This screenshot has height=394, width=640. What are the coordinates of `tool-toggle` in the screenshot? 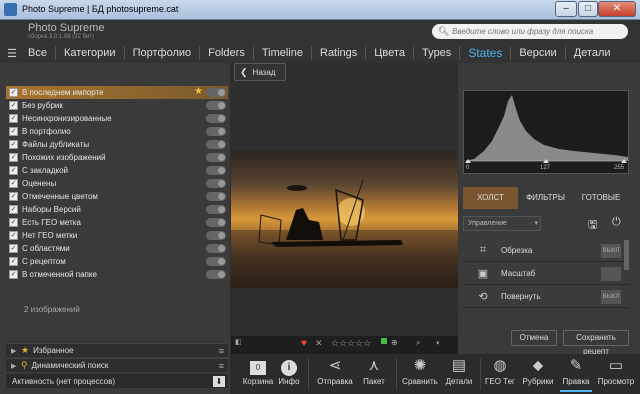 It's located at (611, 273).